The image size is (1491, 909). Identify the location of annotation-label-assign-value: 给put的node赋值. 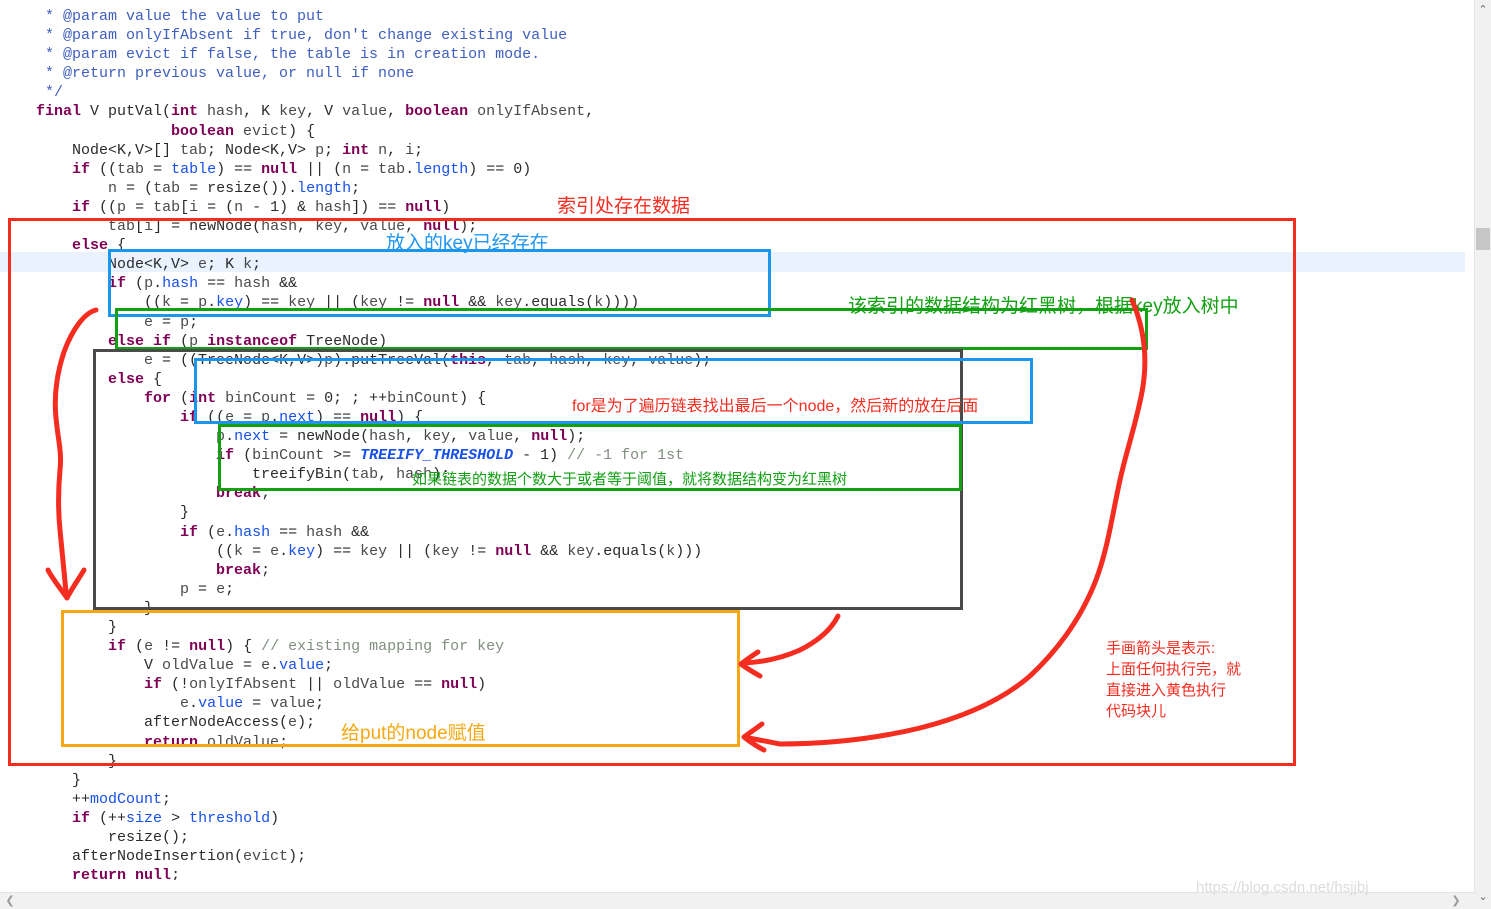
(413, 733).